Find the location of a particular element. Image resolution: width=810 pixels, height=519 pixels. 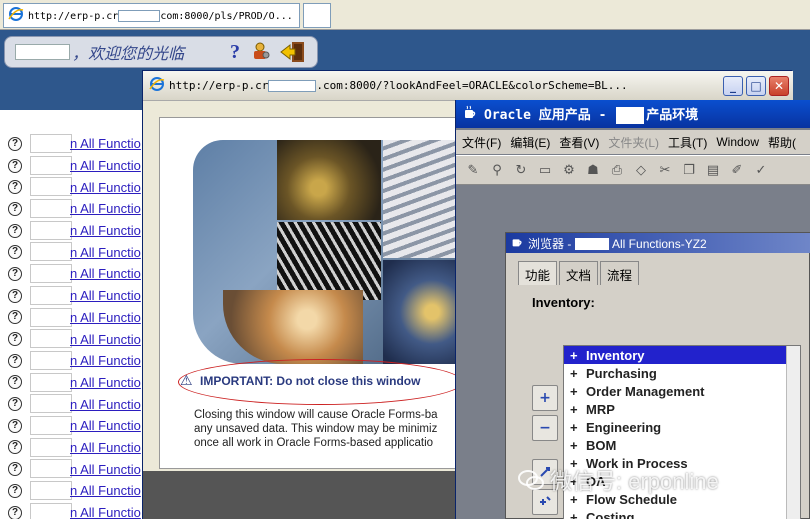

tree-item: + BOM is located at coordinates (682, 445).